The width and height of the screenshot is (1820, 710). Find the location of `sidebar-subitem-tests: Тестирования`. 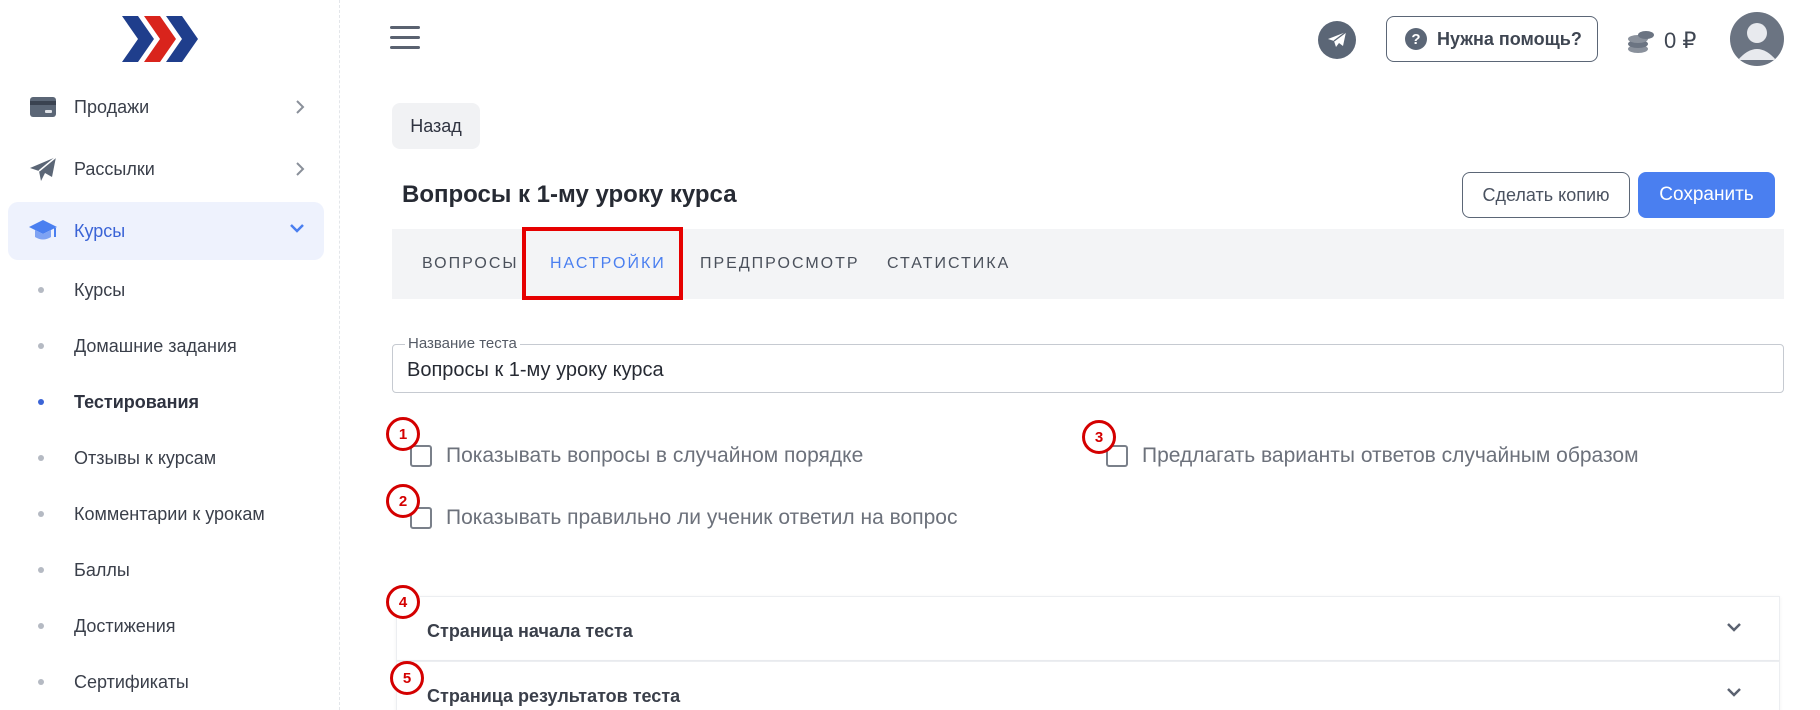

sidebar-subitem-tests: Тестирования is located at coordinates (118, 402).